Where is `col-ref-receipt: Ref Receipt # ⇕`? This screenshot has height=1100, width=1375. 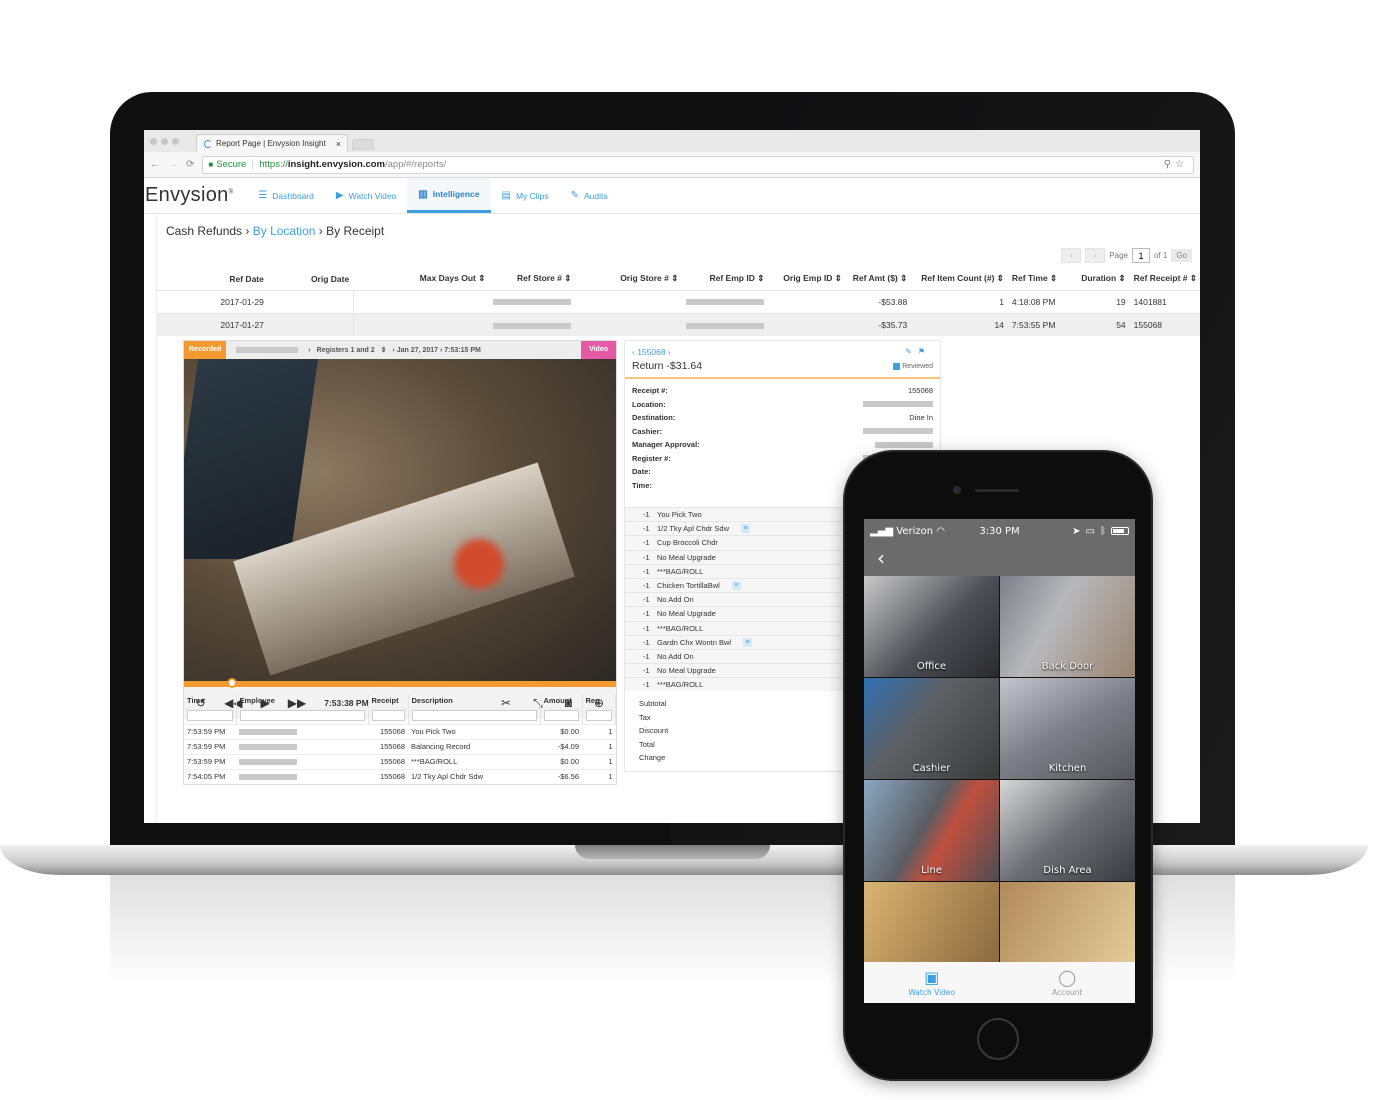 col-ref-receipt: Ref Receipt # ⇕ is located at coordinates (1165, 279).